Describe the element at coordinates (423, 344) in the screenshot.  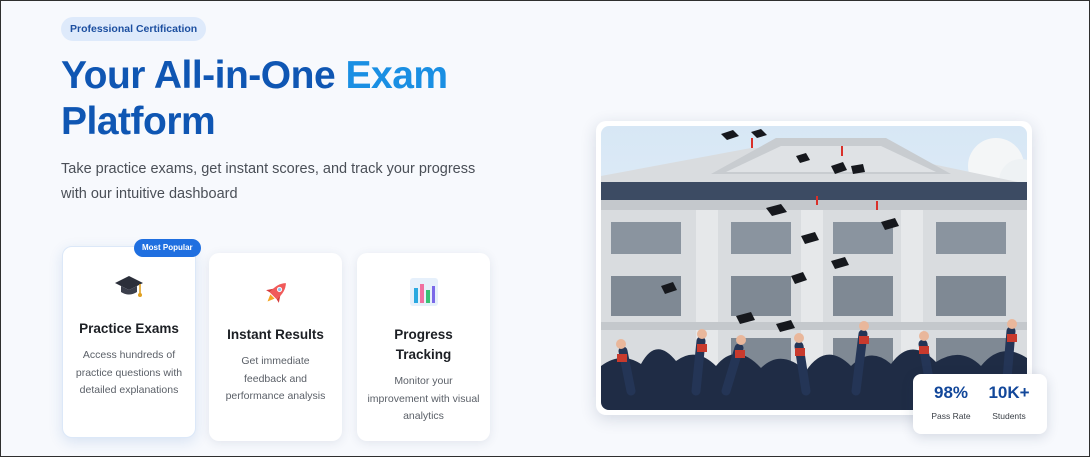
I see `feature-title: Progress Tracking` at that location.